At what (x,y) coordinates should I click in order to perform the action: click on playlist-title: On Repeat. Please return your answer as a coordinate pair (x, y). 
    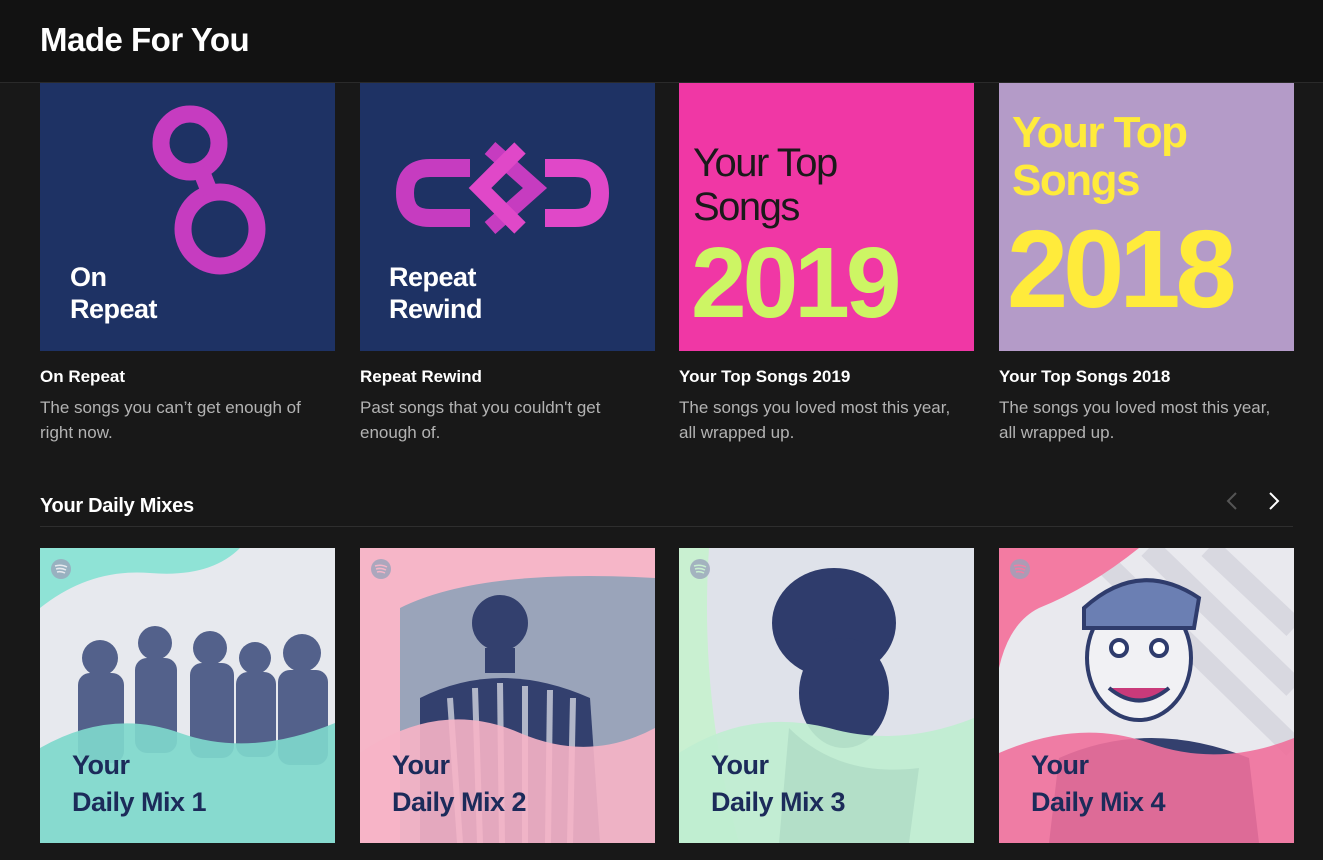
    Looking at the image, I should click on (82, 377).